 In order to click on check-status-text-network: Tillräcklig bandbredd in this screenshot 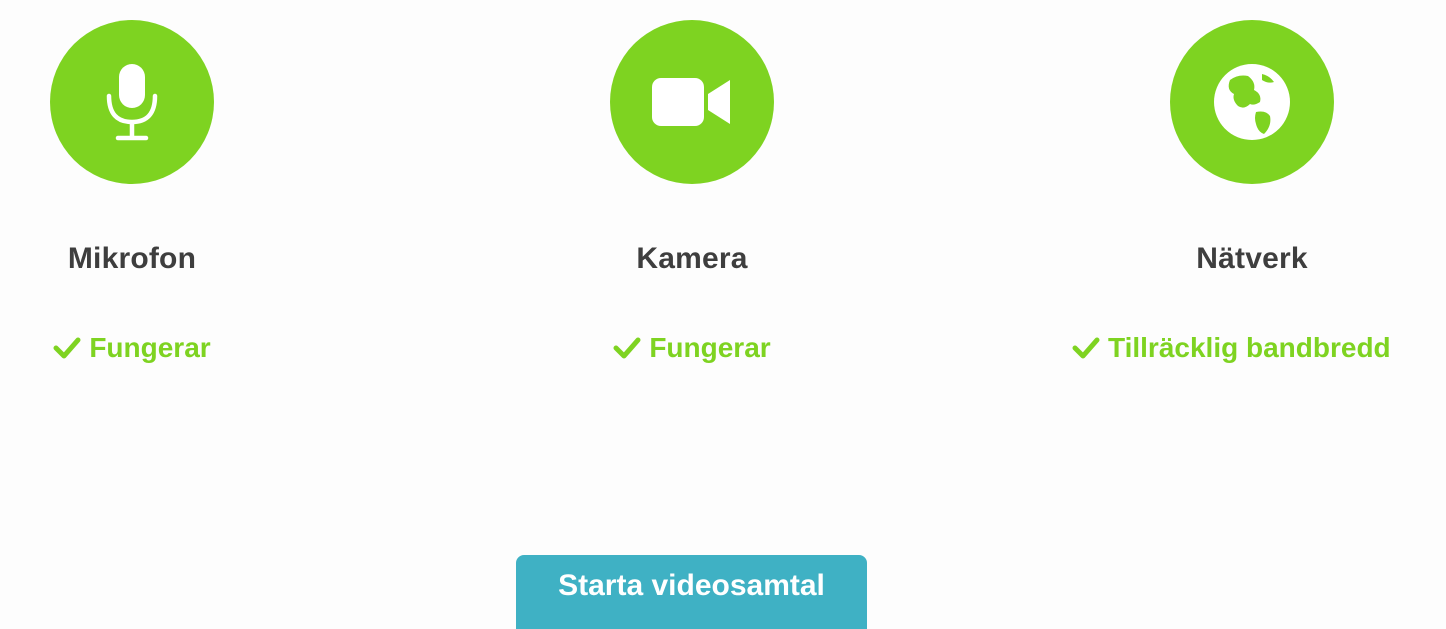, I will do `click(1249, 347)`.